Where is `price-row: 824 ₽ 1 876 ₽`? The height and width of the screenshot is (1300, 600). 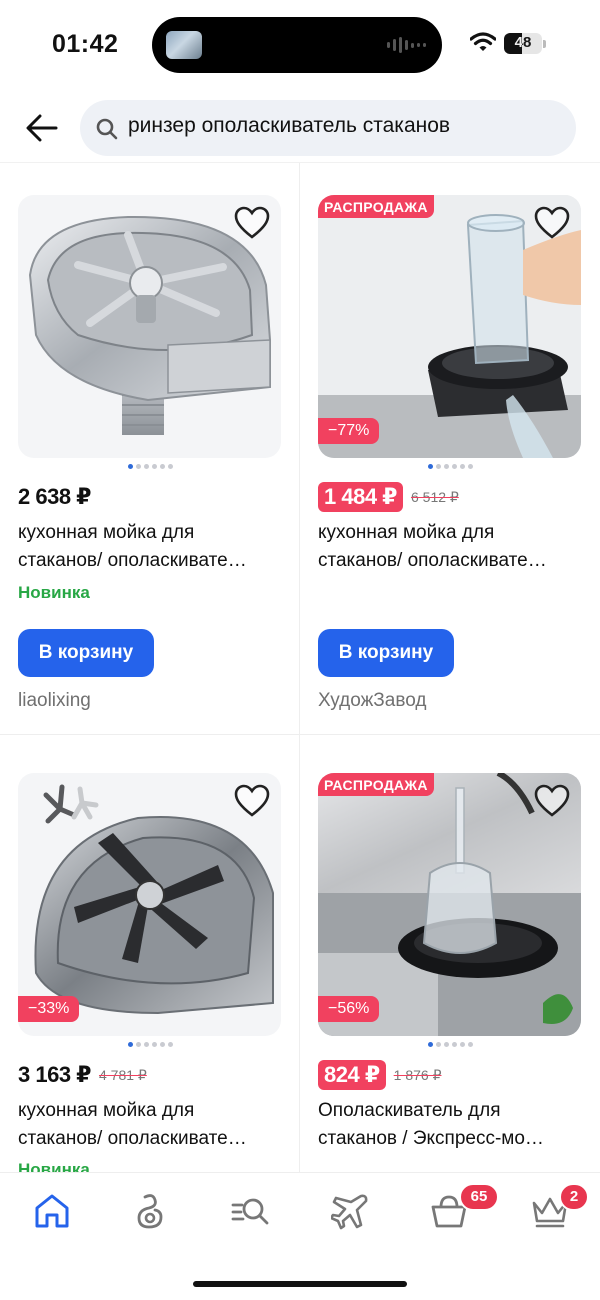 price-row: 824 ₽ 1 876 ₽ is located at coordinates (379, 1075).